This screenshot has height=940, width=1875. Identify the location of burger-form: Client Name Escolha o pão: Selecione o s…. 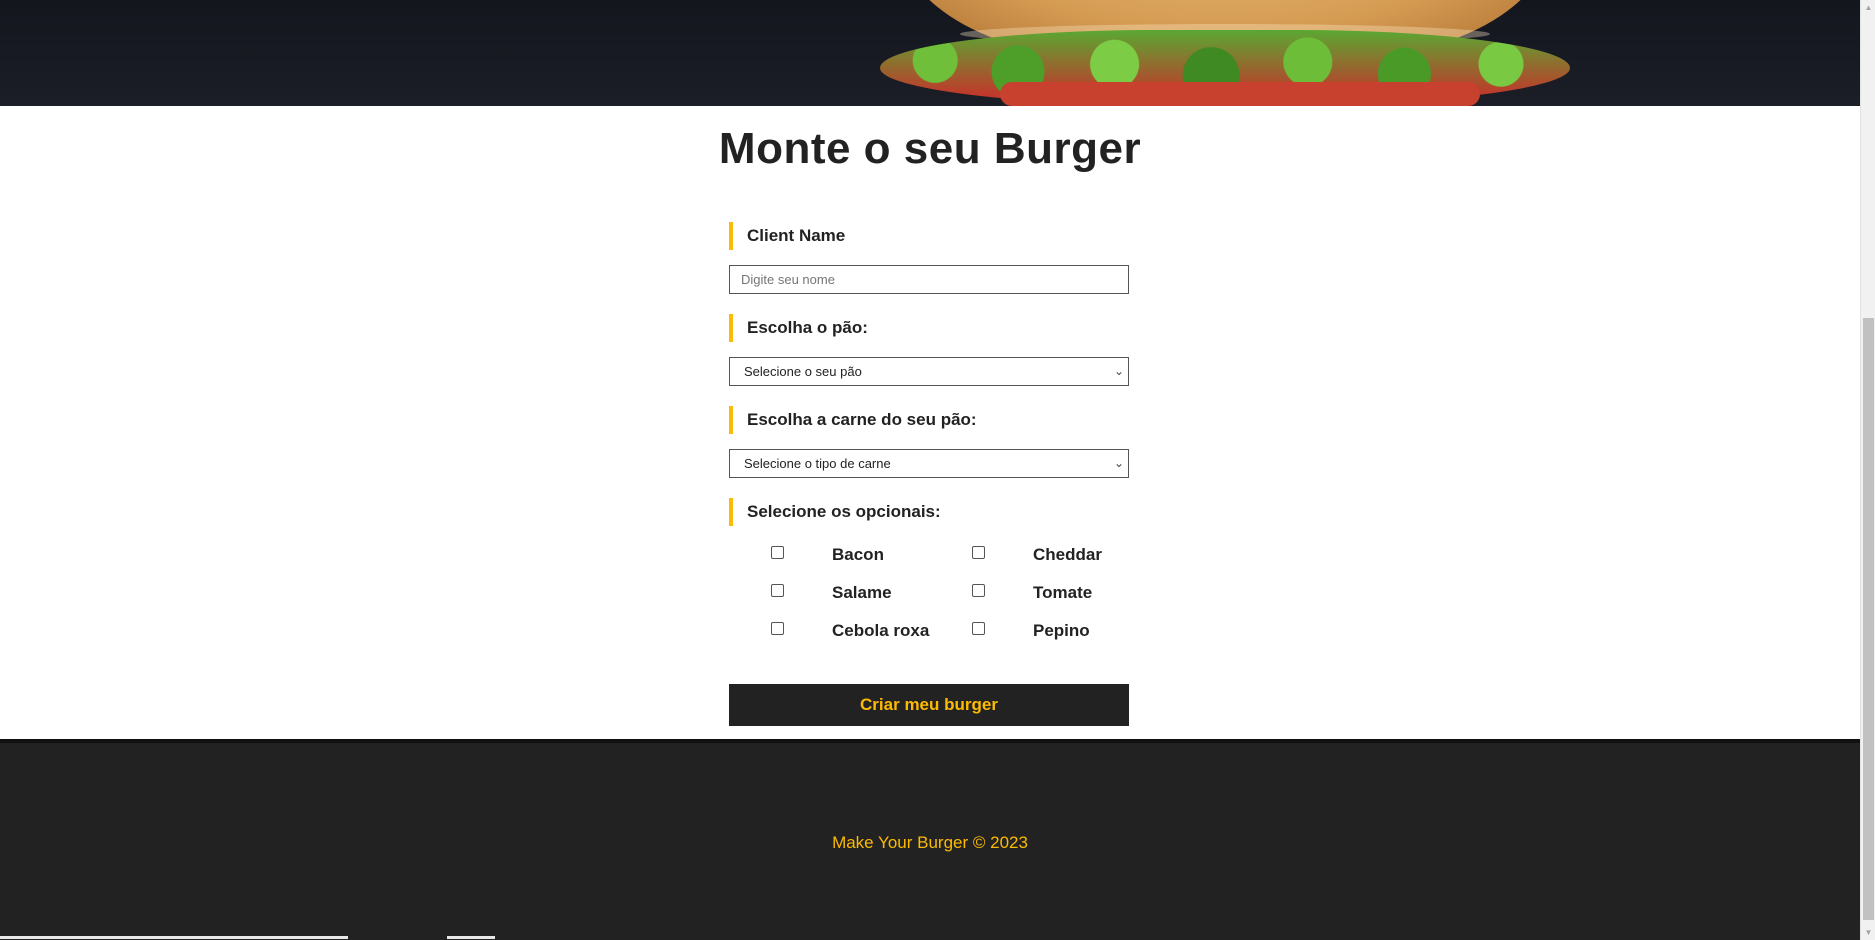
(929, 474).